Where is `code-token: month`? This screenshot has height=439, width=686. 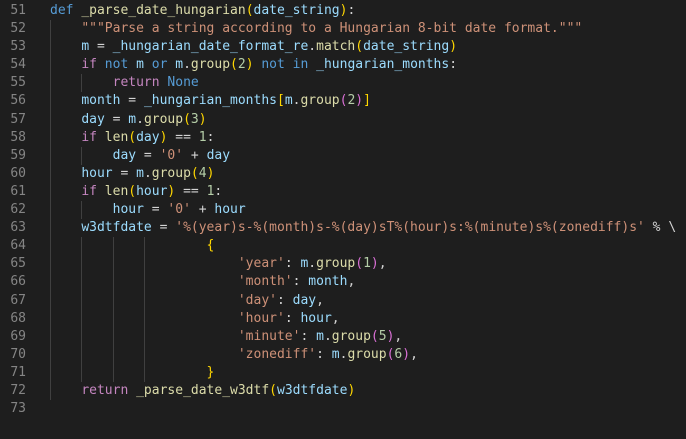 code-token: month is located at coordinates (101, 101).